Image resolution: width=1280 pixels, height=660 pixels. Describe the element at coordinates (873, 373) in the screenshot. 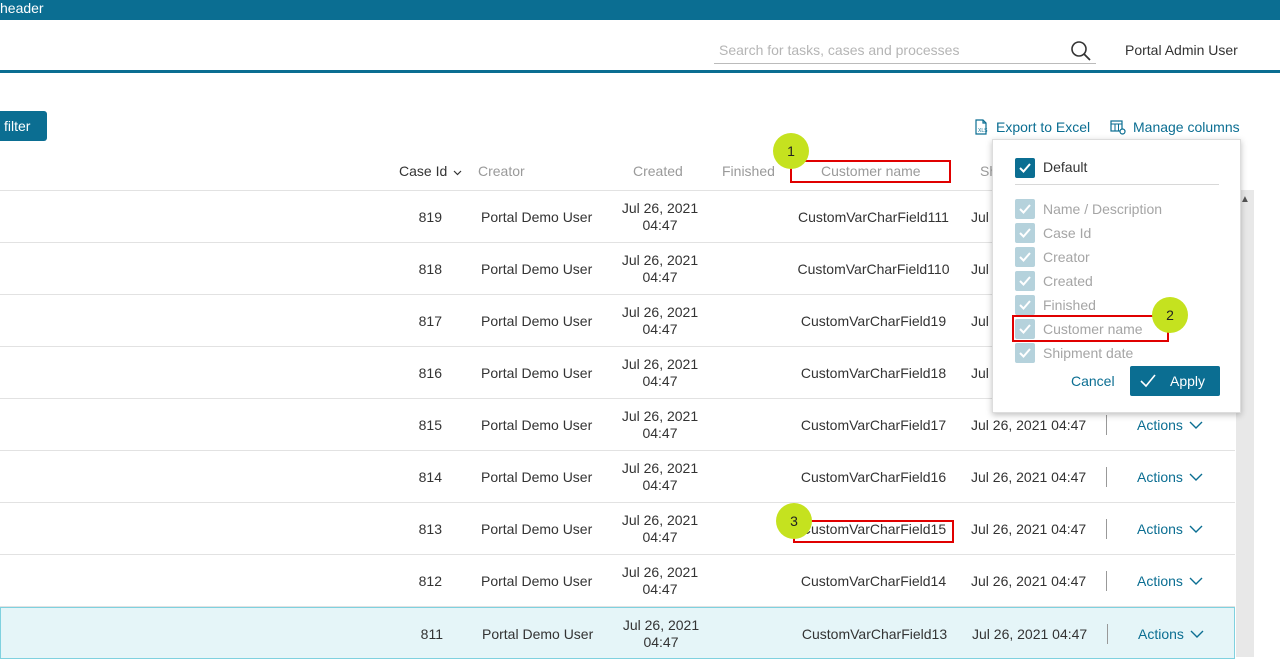

I see `customer-name-cell: CustomVarCharField18` at that location.